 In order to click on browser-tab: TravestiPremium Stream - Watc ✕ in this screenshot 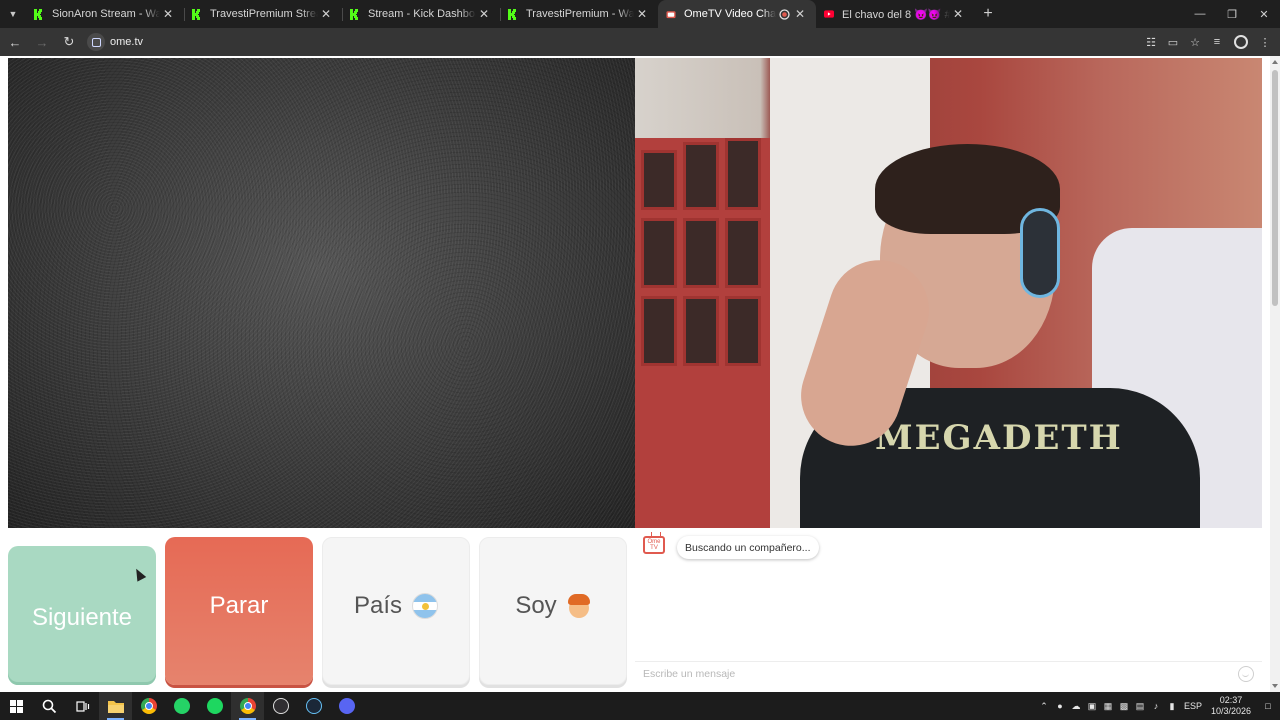, I will do `click(263, 14)`.